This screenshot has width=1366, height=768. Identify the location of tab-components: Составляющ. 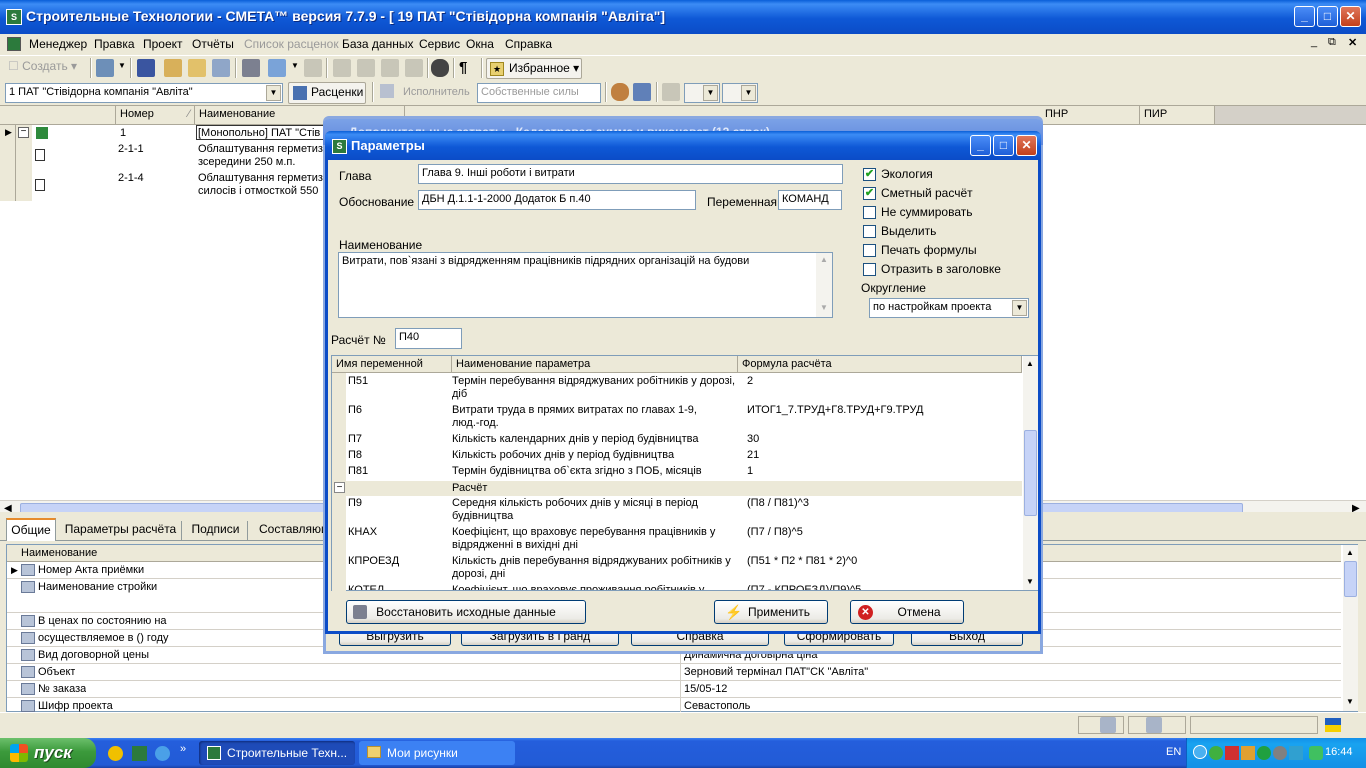
(290, 531).